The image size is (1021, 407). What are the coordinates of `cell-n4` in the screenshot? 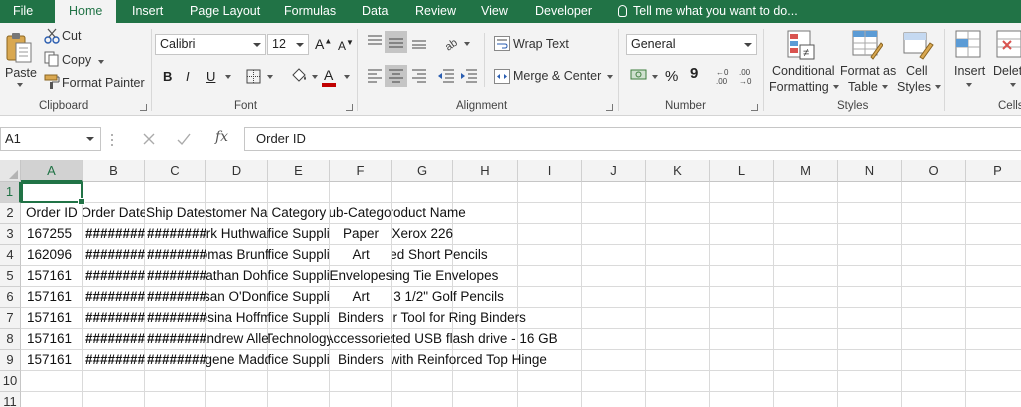 It's located at (870, 255).